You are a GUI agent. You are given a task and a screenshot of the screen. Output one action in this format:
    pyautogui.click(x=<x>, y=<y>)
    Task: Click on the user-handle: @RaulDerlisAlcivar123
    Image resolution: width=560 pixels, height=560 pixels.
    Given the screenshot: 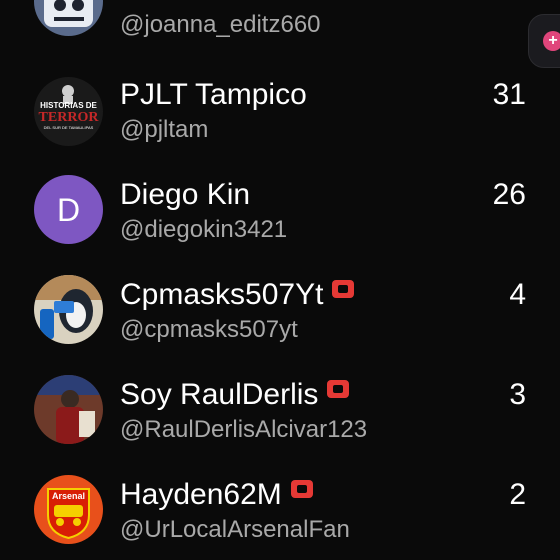 What is the action you would take?
    pyautogui.click(x=244, y=429)
    